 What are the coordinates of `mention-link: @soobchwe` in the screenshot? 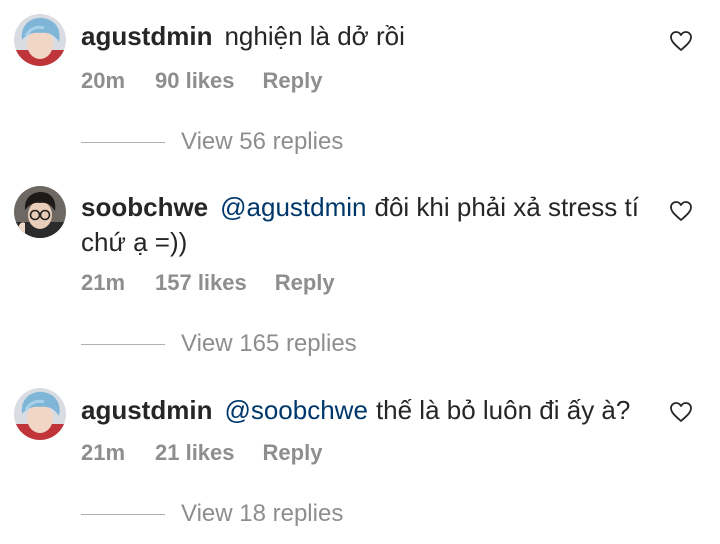 It's located at (295, 410).